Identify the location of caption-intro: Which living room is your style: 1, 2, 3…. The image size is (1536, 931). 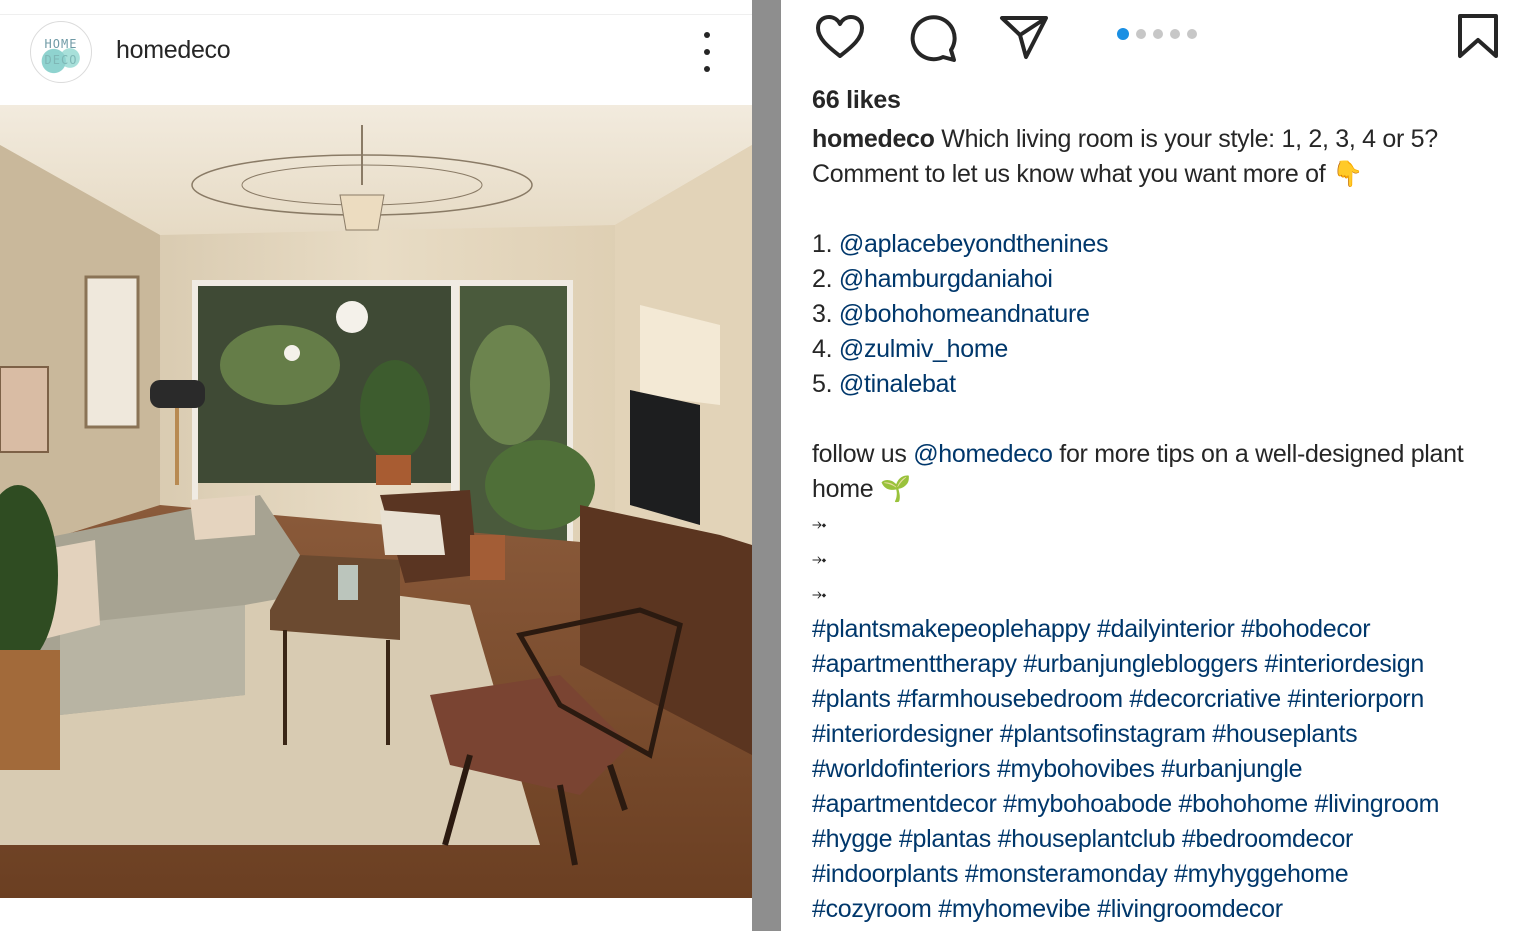
(1186, 139).